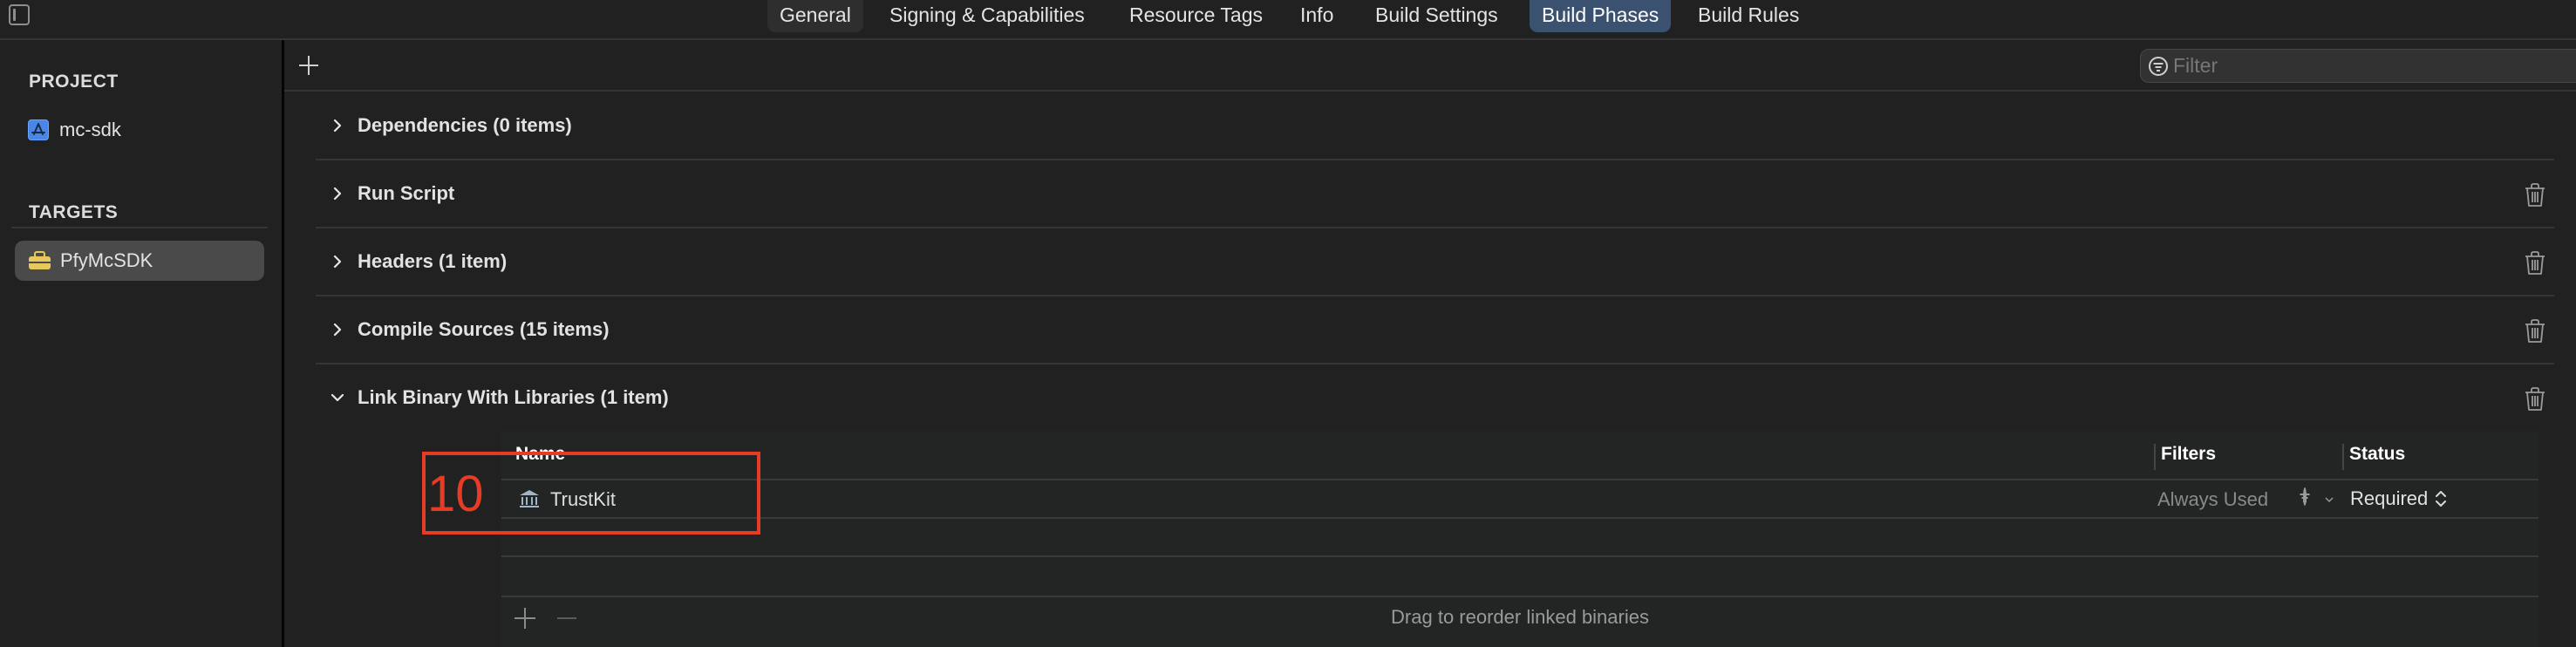  Describe the element at coordinates (2213, 499) in the screenshot. I see `library-filters: Always Used` at that location.